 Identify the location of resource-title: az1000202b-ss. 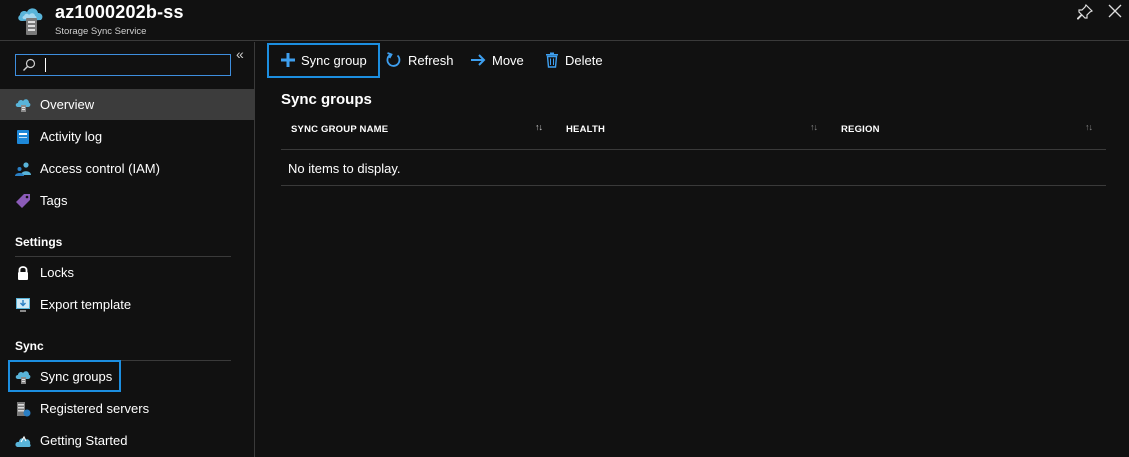
(119, 12).